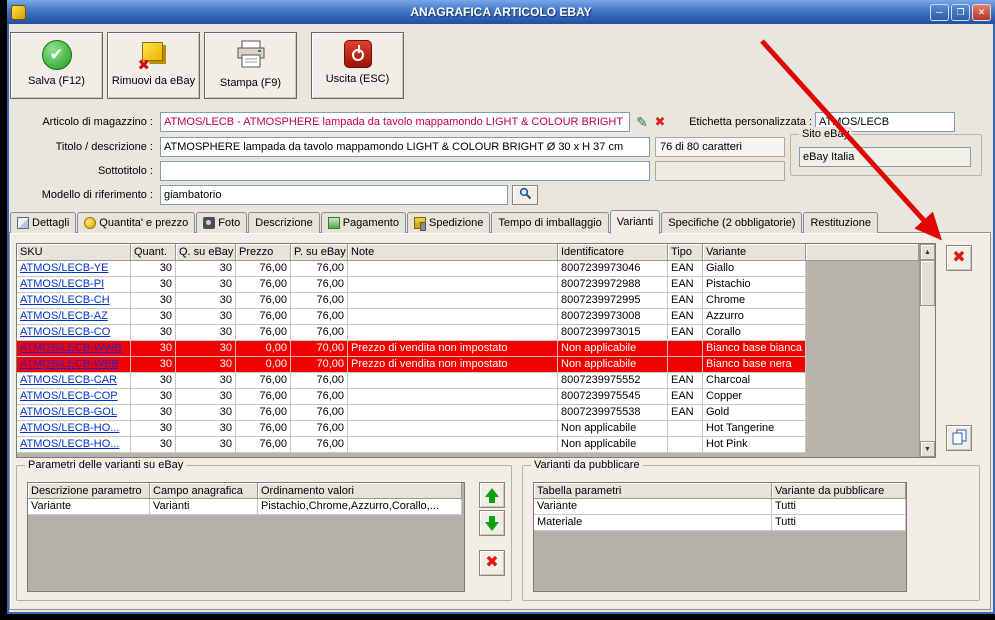 The height and width of the screenshot is (620, 995). What do you see at coordinates (334, 195) in the screenshot?
I see `model-input: giambatorio` at bounding box center [334, 195].